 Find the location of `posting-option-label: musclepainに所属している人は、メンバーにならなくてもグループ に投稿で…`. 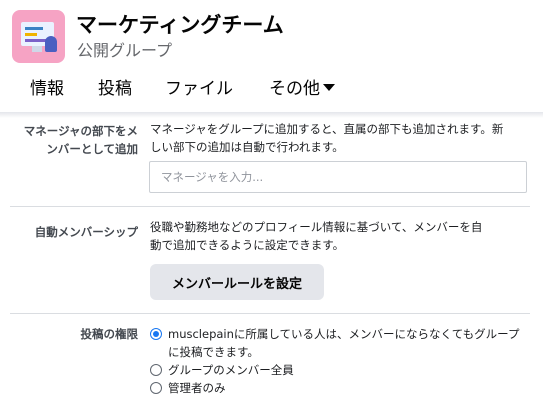

posting-option-label: musclepainに所属している人は、メンバーにならなくてもグループ に投稿で… is located at coordinates (343, 343).